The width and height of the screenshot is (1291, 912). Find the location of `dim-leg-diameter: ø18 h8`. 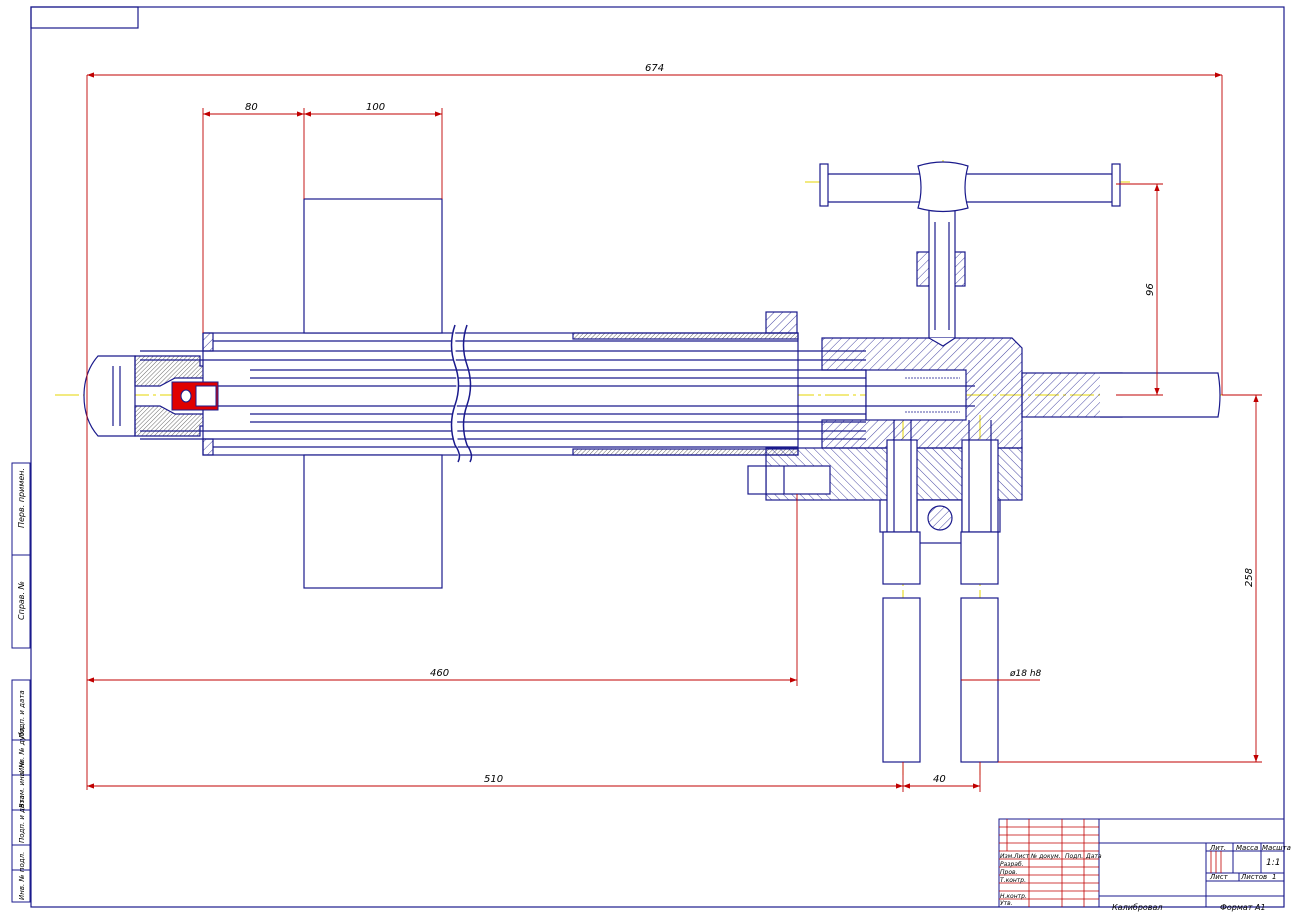

dim-leg-diameter: ø18 h8 is located at coordinates (1025, 674).